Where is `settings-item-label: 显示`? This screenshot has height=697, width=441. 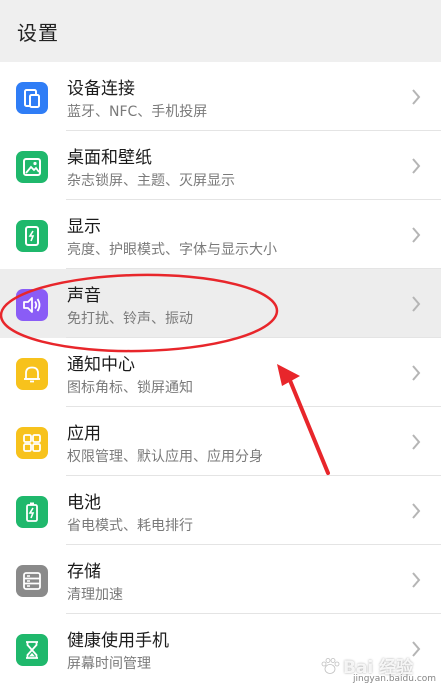 settings-item-label: 显示 is located at coordinates (84, 227).